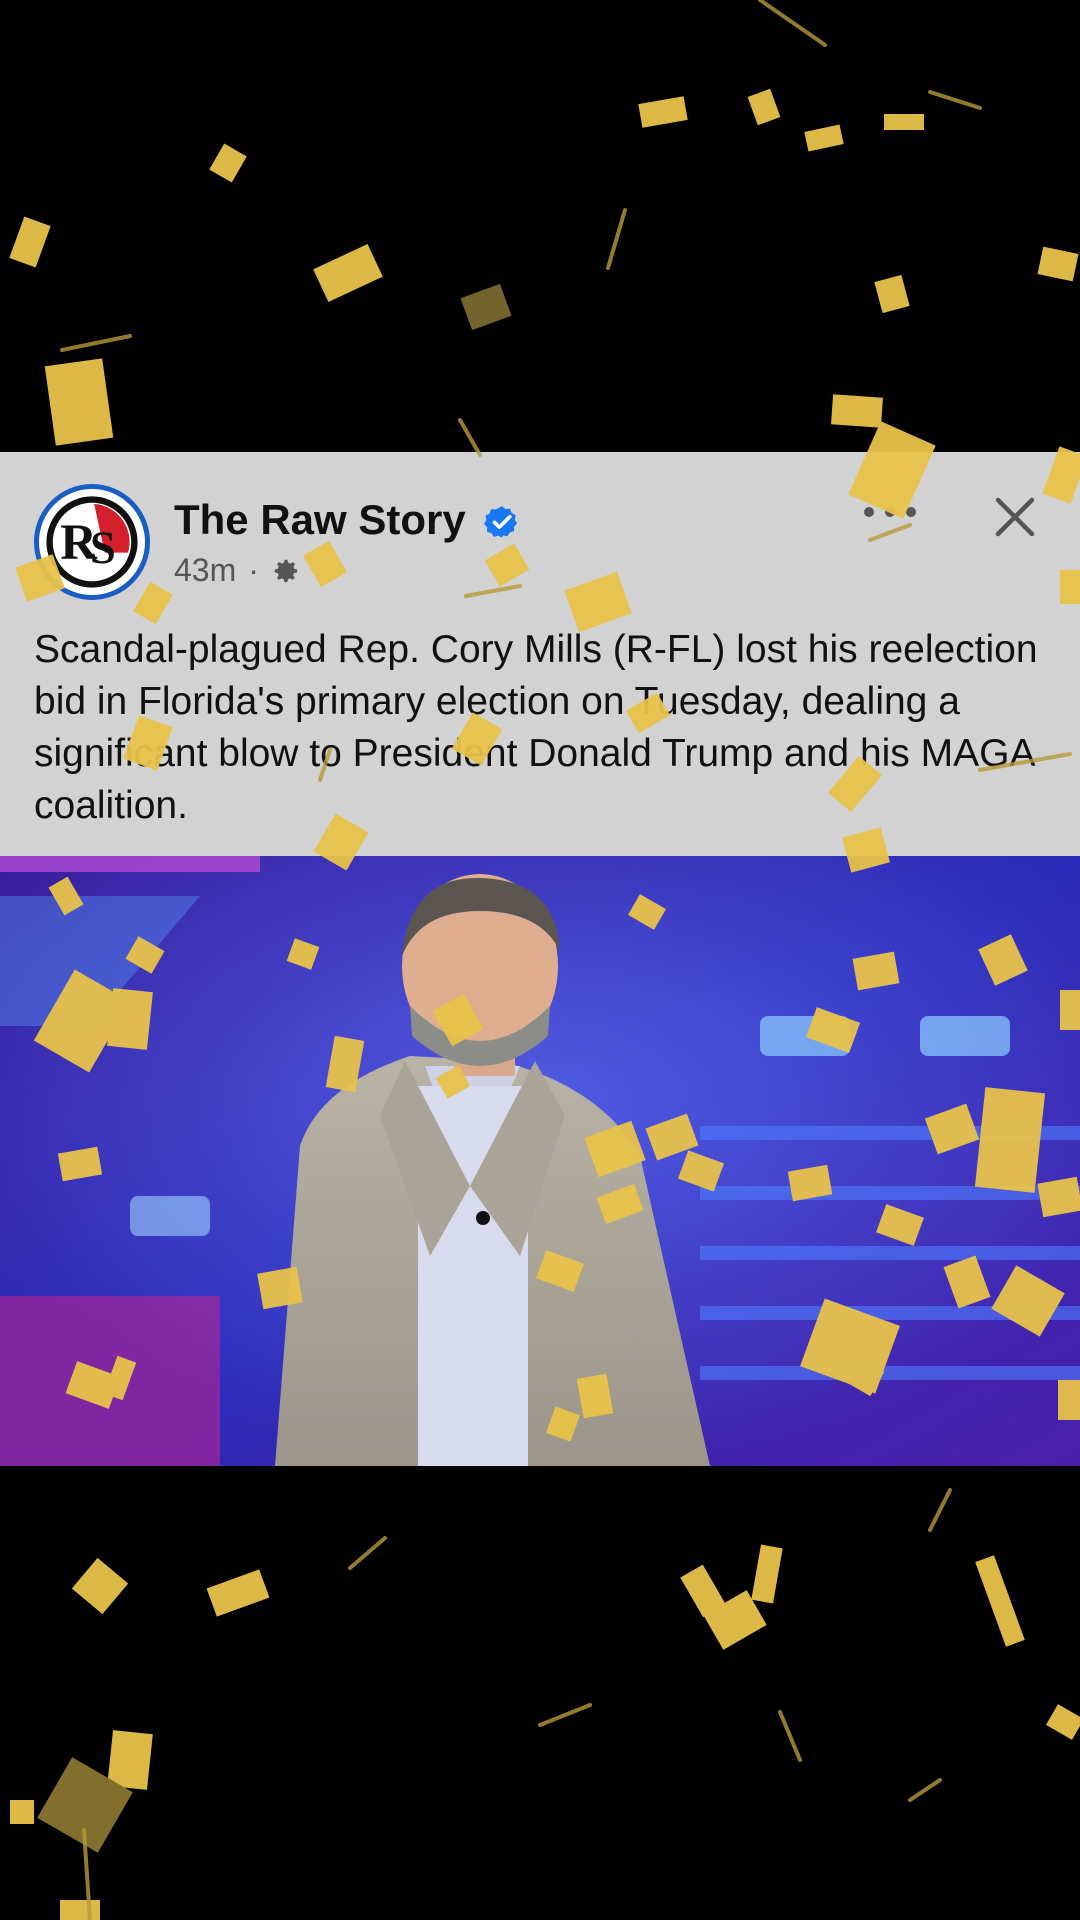  Describe the element at coordinates (237, 570) in the screenshot. I see `post-meta: 43m ·` at that location.